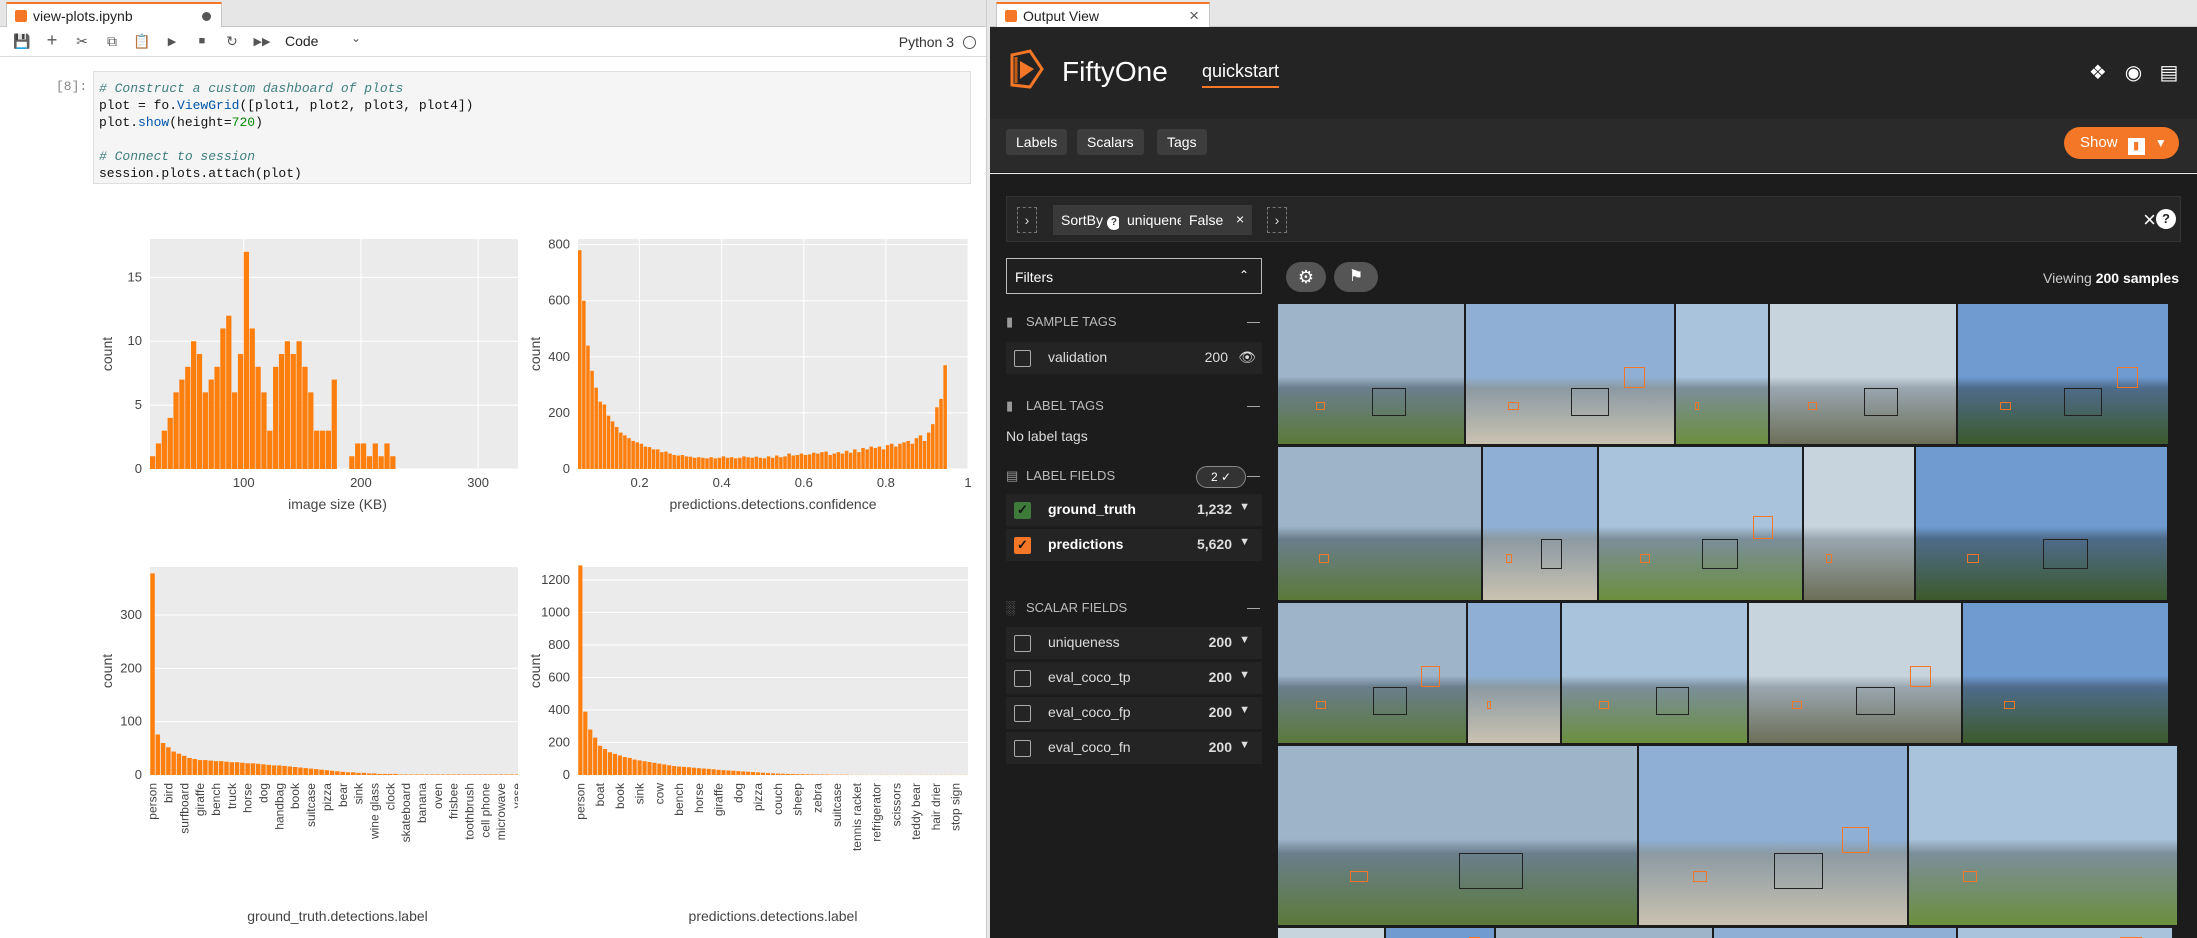  Describe the element at coordinates (1241, 220) in the screenshot. I see `remove-stage-icon: ×` at that location.